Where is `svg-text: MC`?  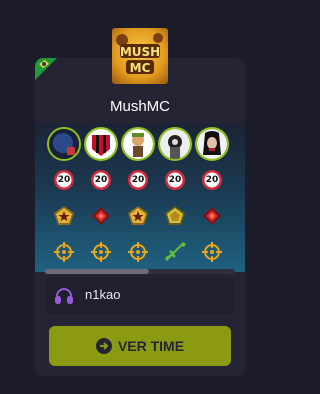
svg-text: MC is located at coordinates (140, 68).